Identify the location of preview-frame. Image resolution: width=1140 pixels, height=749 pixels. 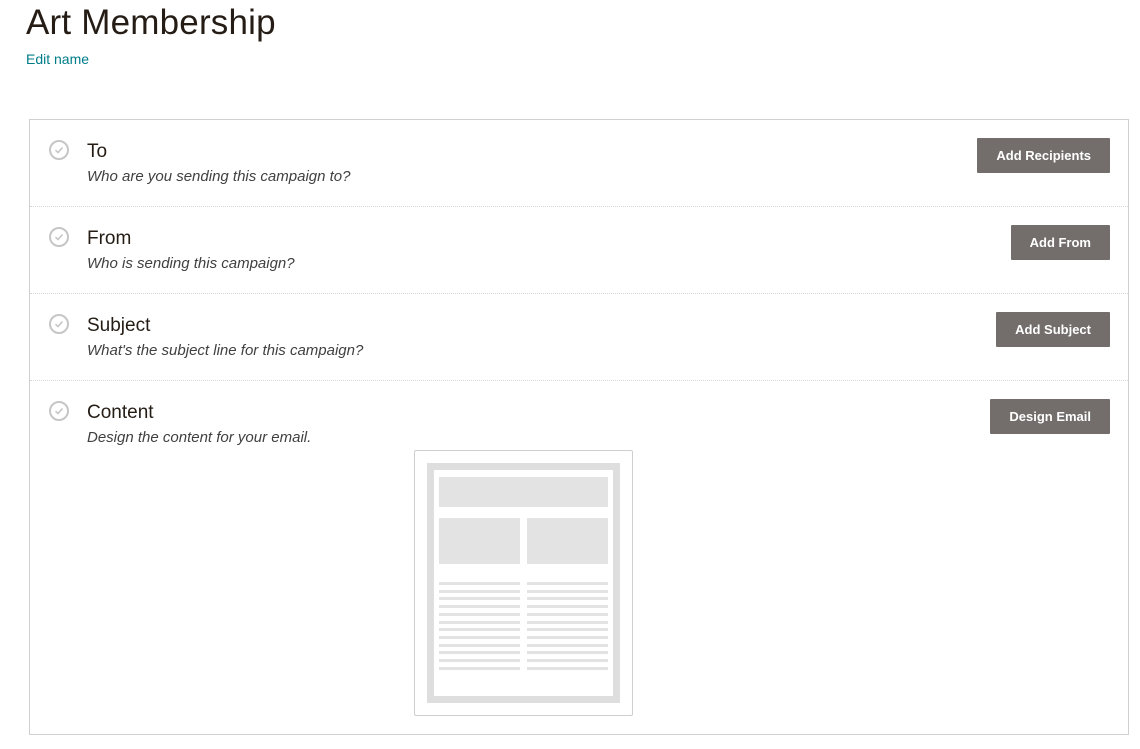
(523, 583).